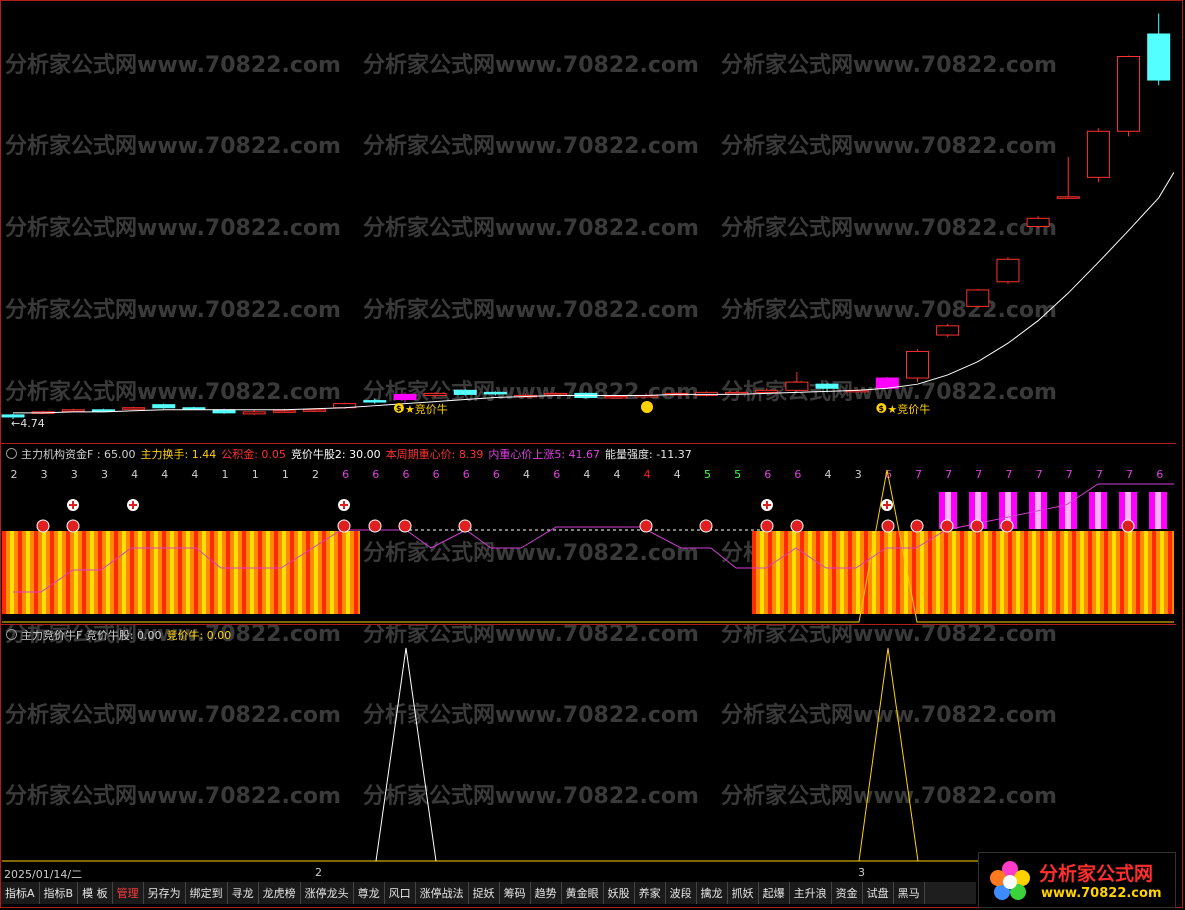 The width and height of the screenshot is (1185, 910). Describe the element at coordinates (406, 754) in the screenshot. I see `signal-spike` at that location.